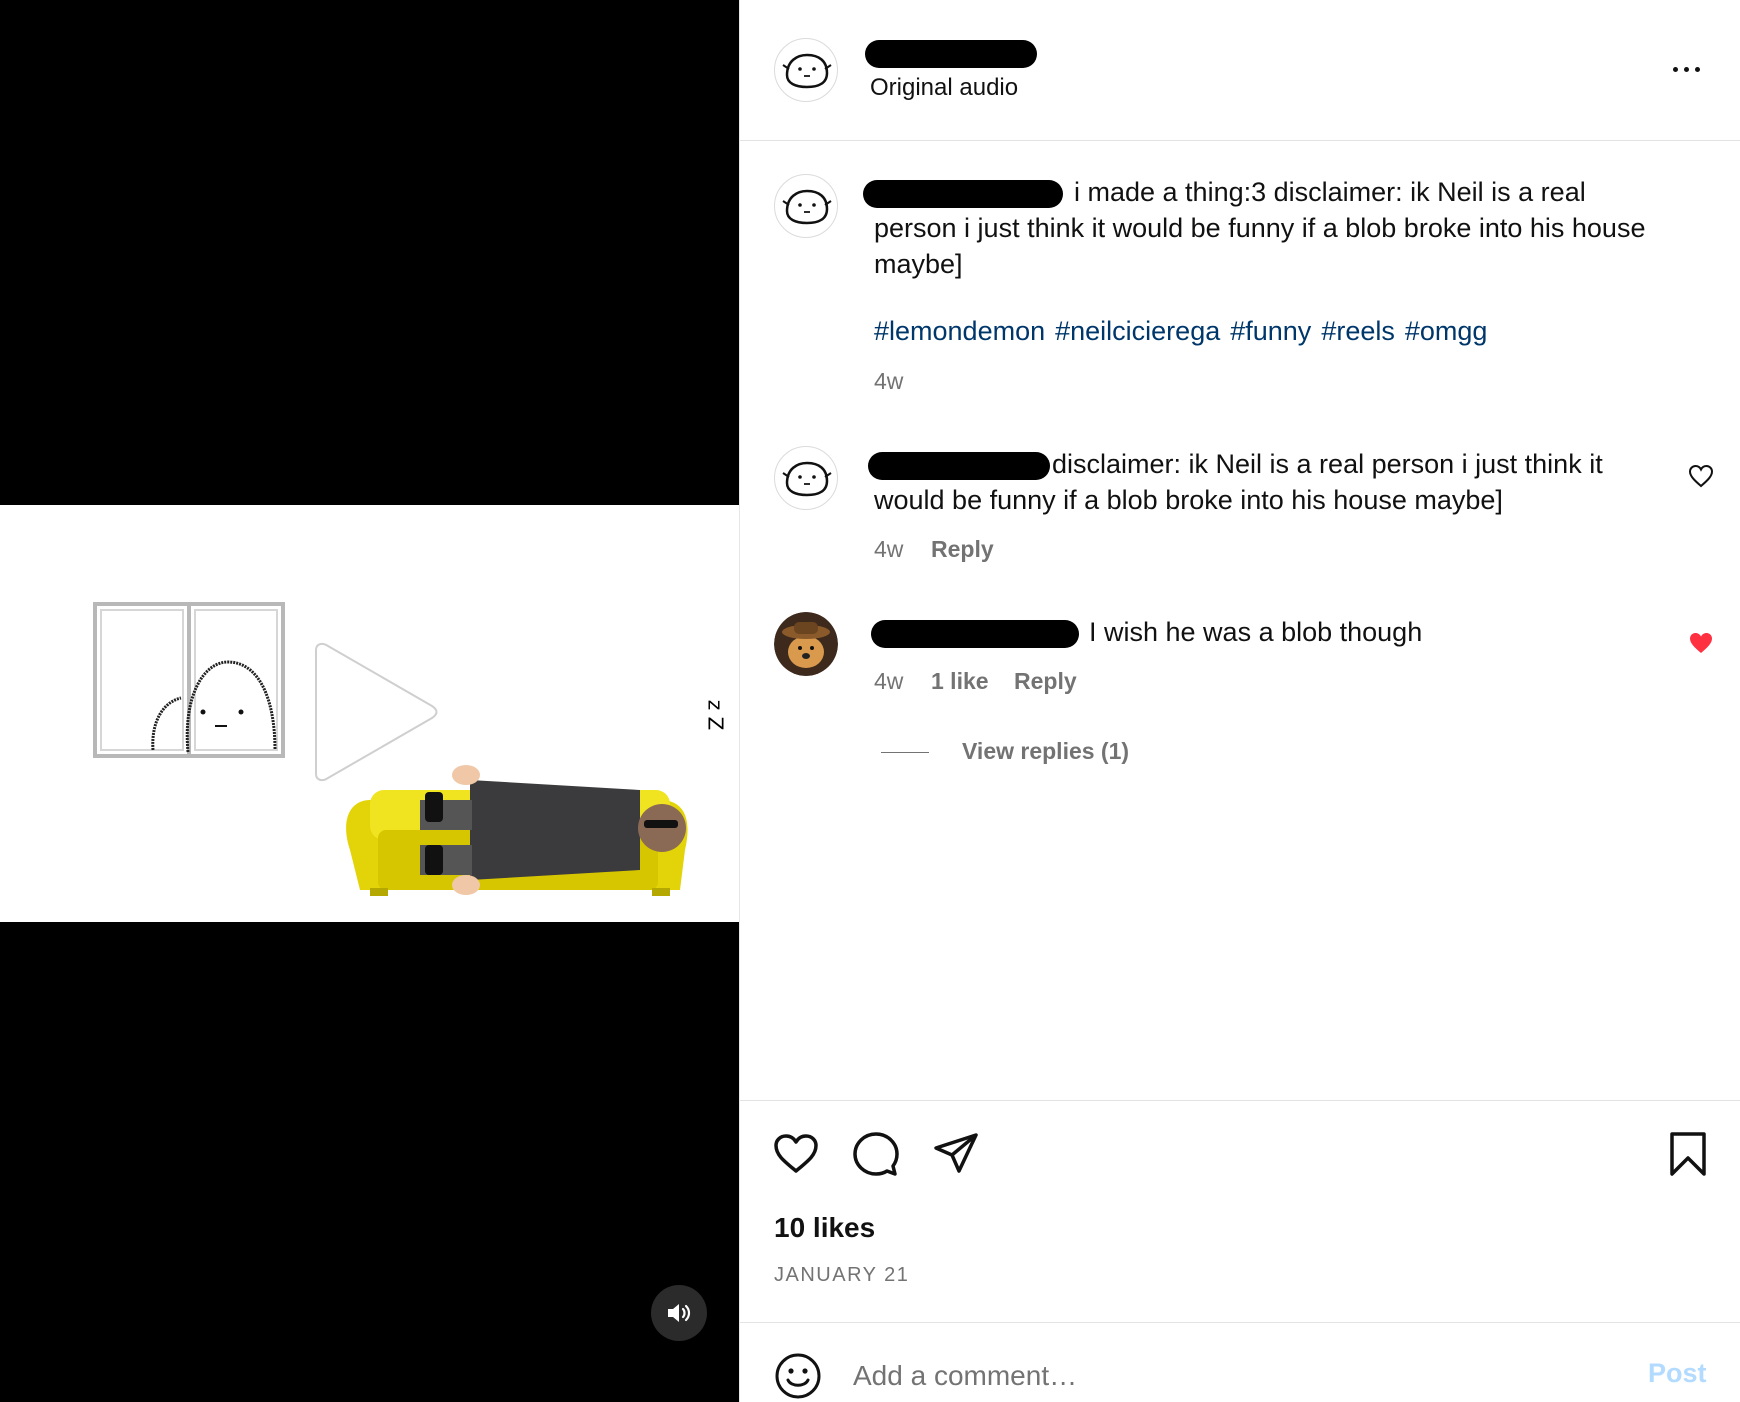 The width and height of the screenshot is (1740, 1402). Describe the element at coordinates (888, 381) in the screenshot. I see `caption-time: 4w` at that location.